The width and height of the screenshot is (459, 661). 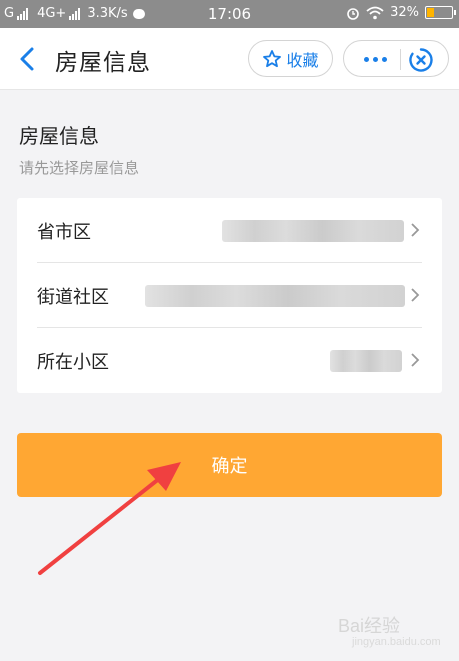 What do you see at coordinates (73, 362) in the screenshot?
I see `row-label: 所在小区` at bounding box center [73, 362].